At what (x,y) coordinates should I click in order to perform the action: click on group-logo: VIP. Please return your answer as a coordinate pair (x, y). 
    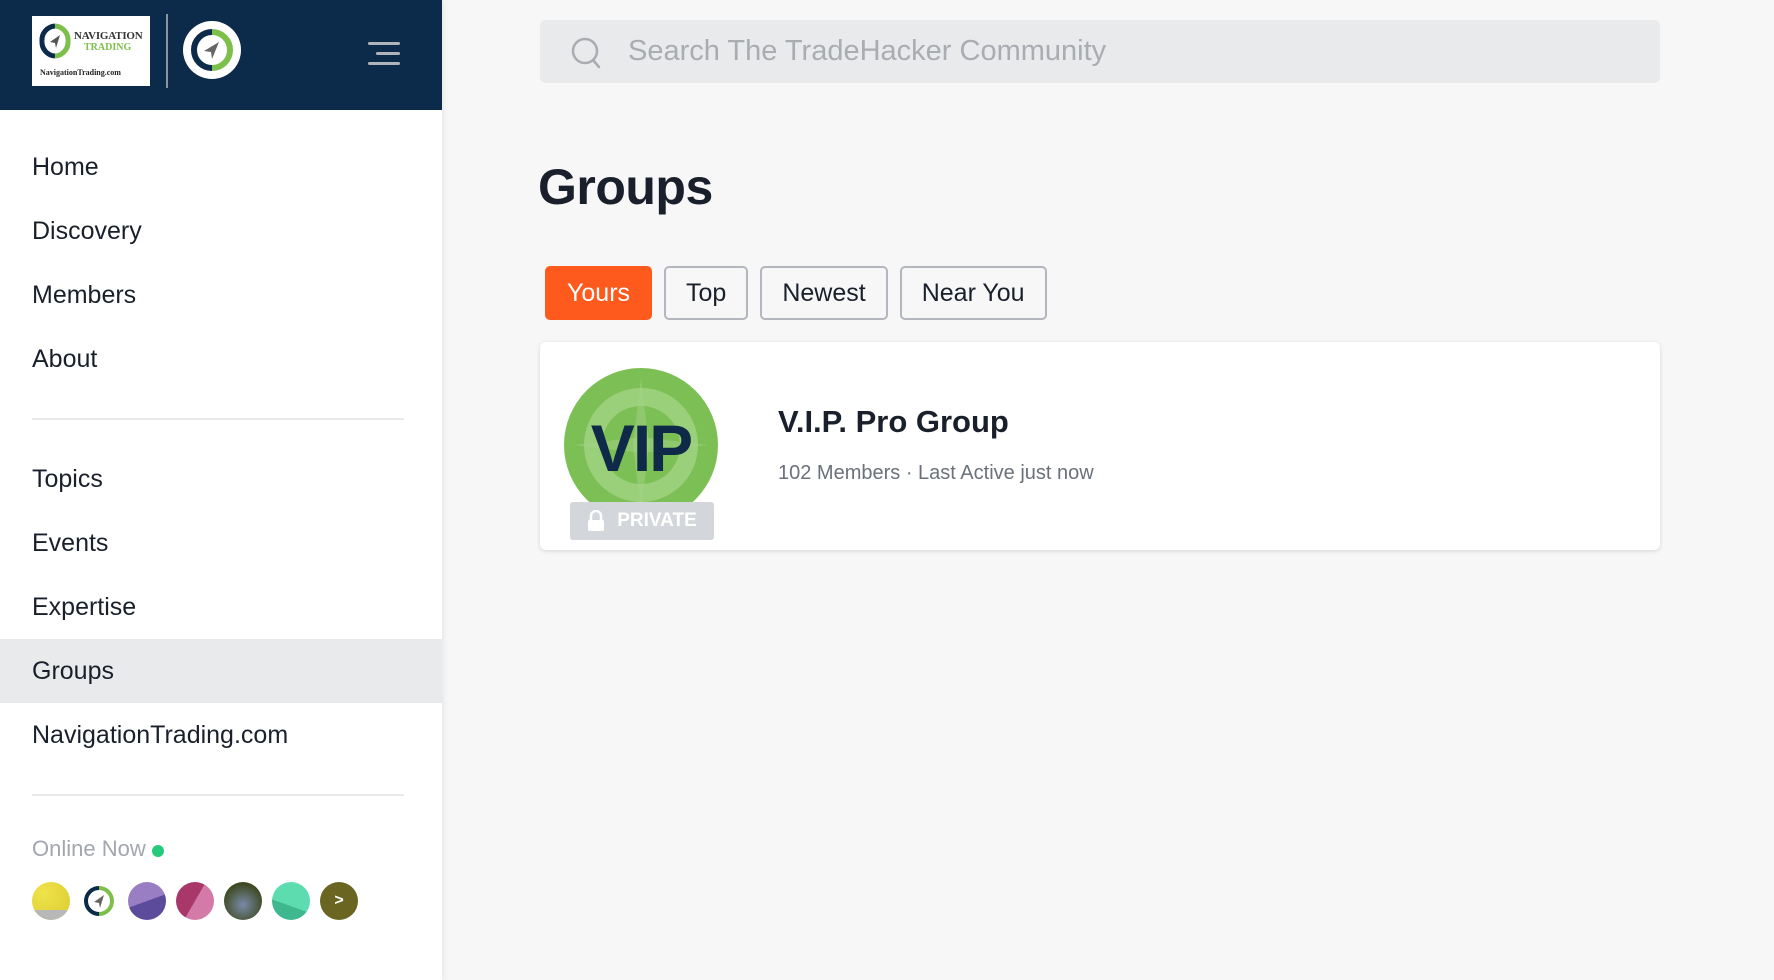
    Looking at the image, I should click on (641, 445).